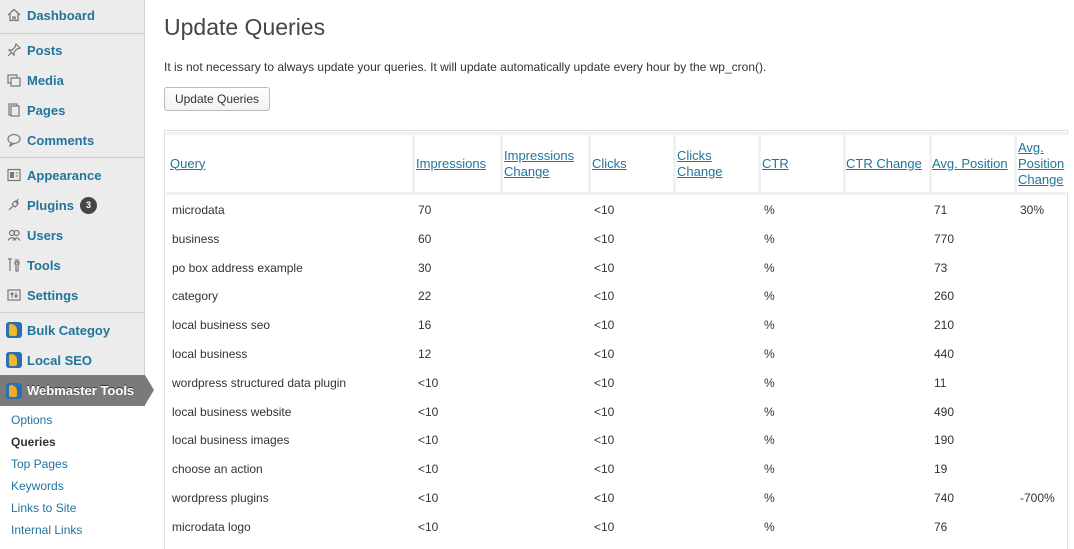 The height and width of the screenshot is (549, 1074). I want to click on cell-impressions: 60, so click(425, 238).